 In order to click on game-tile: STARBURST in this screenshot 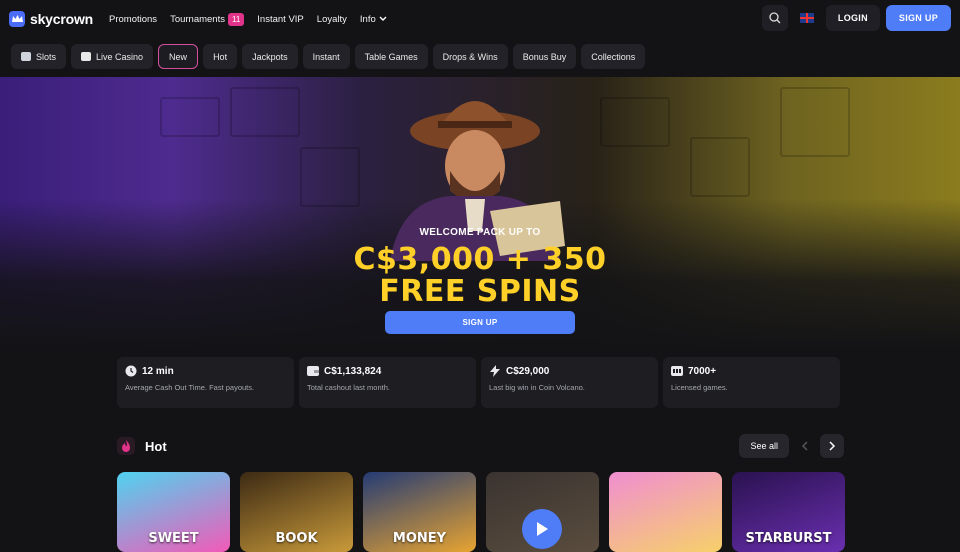, I will do `click(788, 512)`.